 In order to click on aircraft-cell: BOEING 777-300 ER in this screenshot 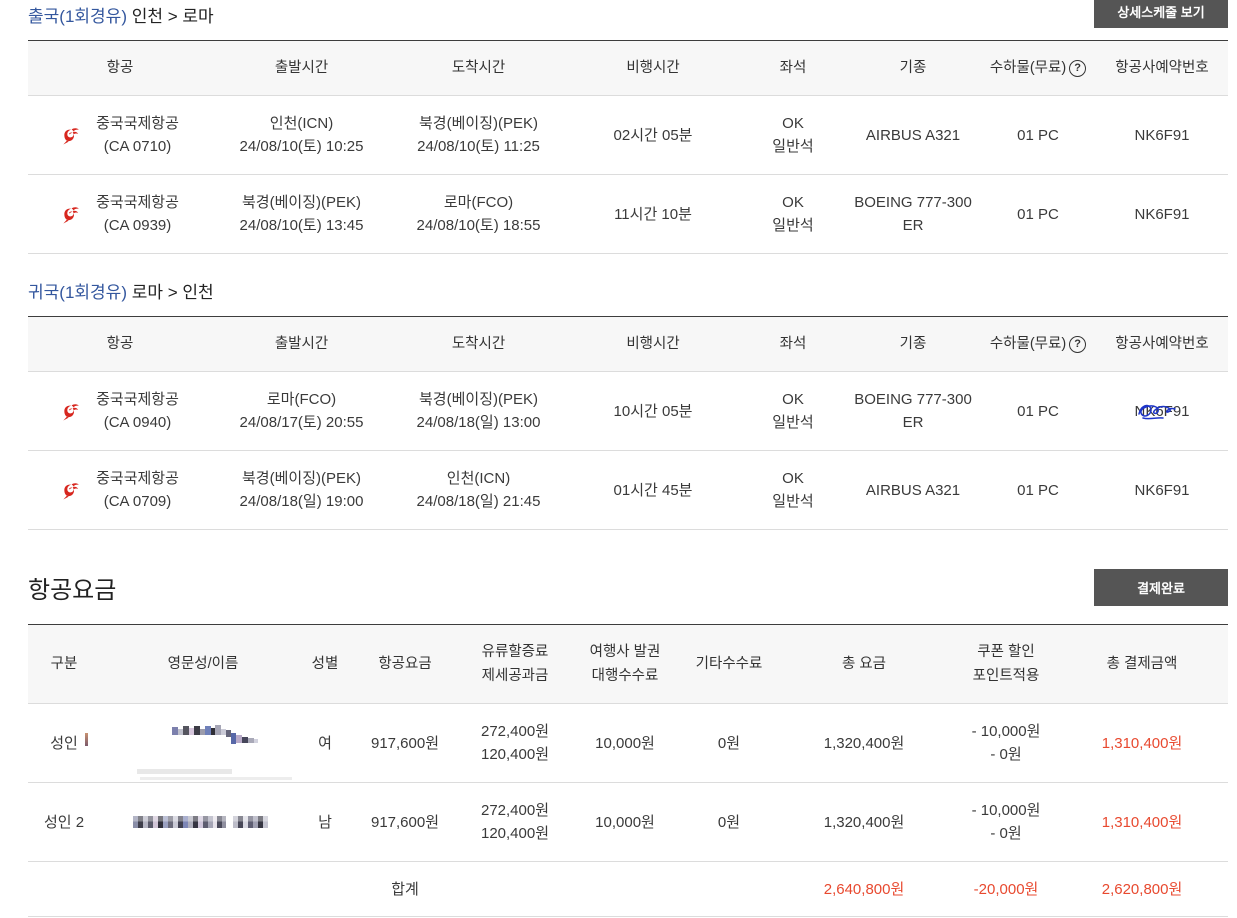, I will do `click(913, 411)`.